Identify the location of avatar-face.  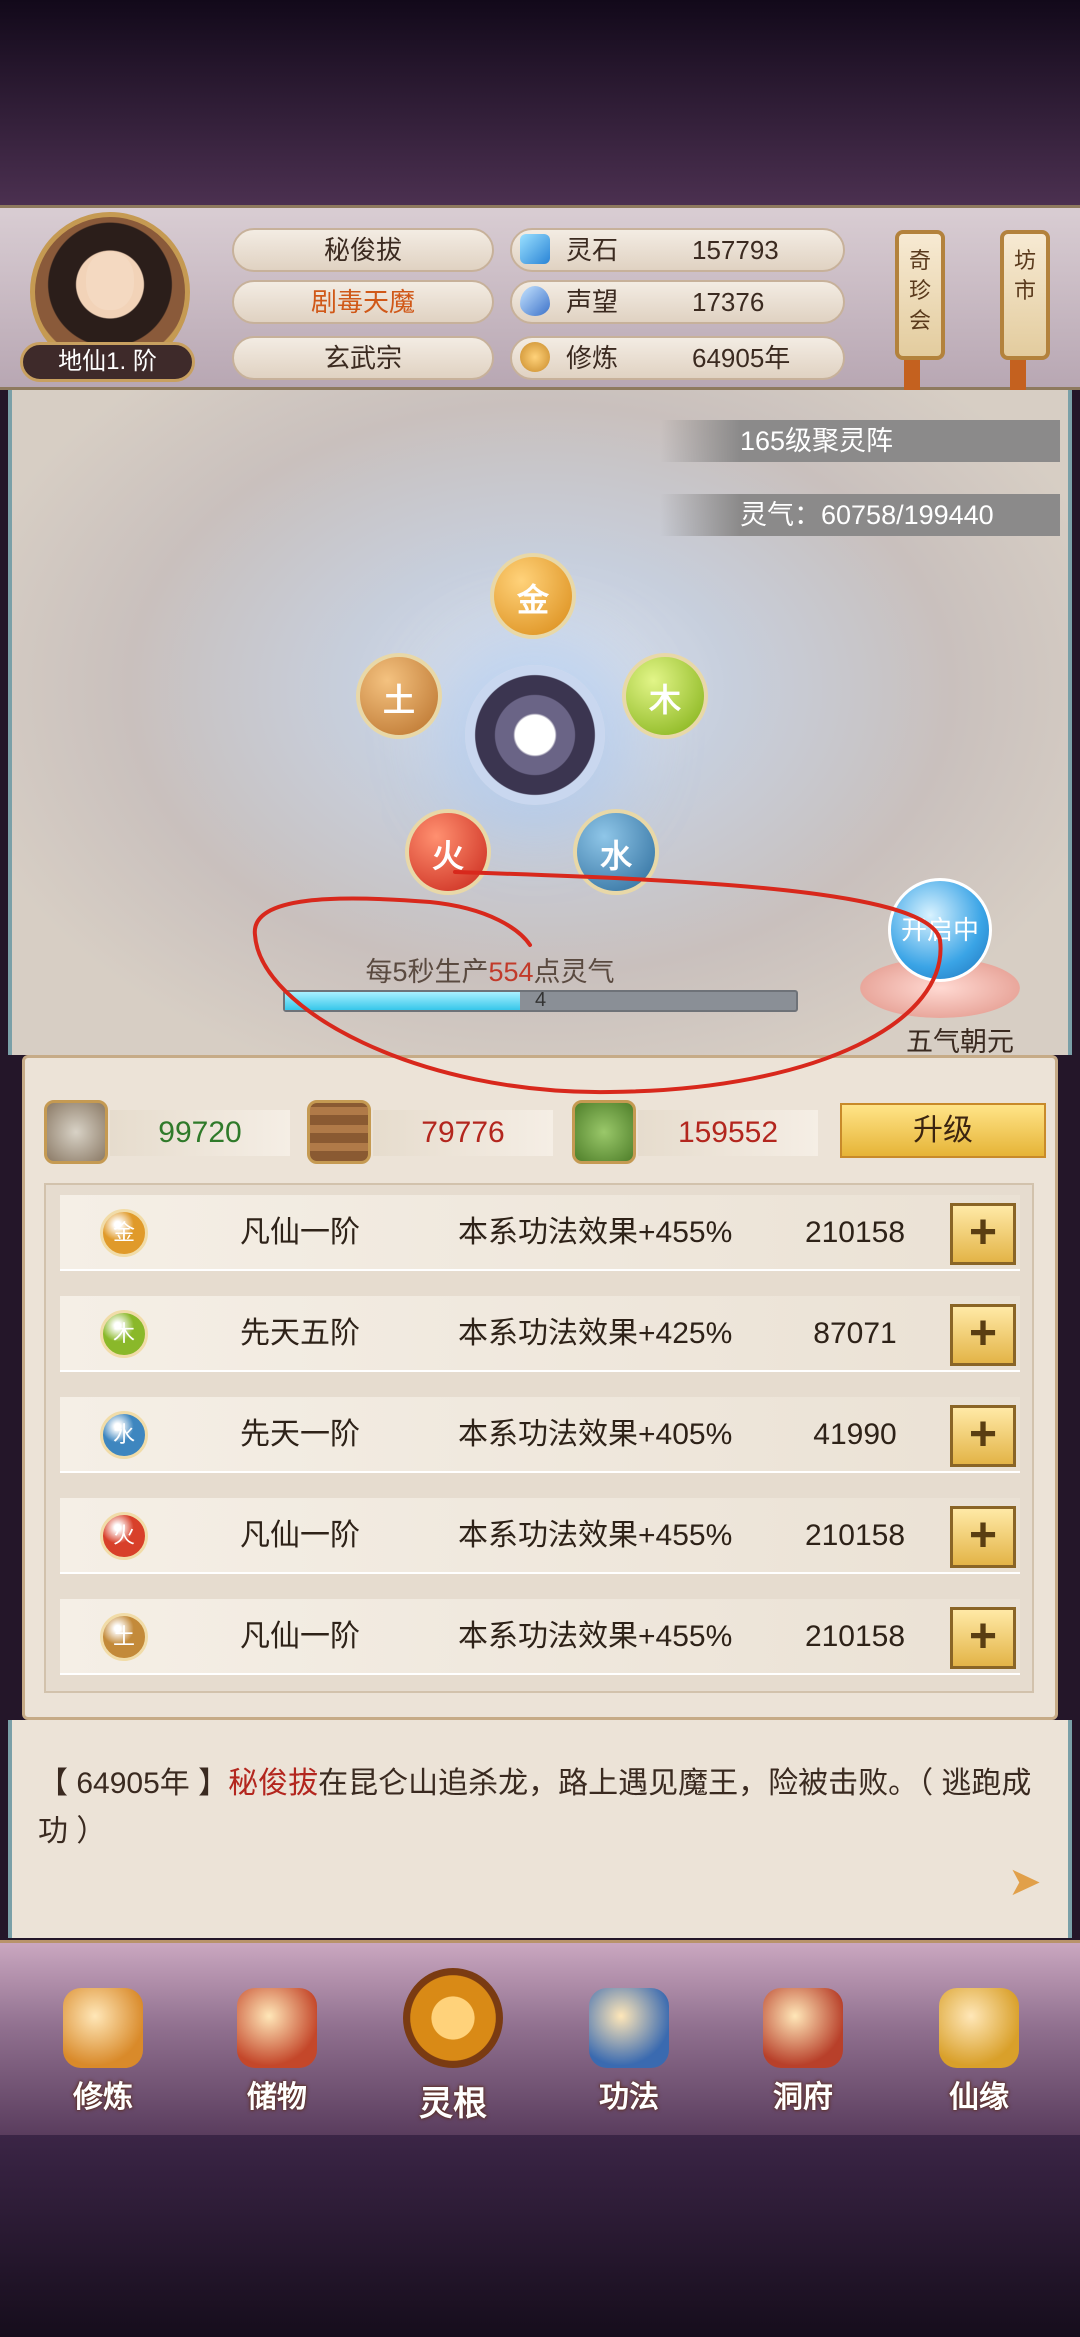
(110, 281).